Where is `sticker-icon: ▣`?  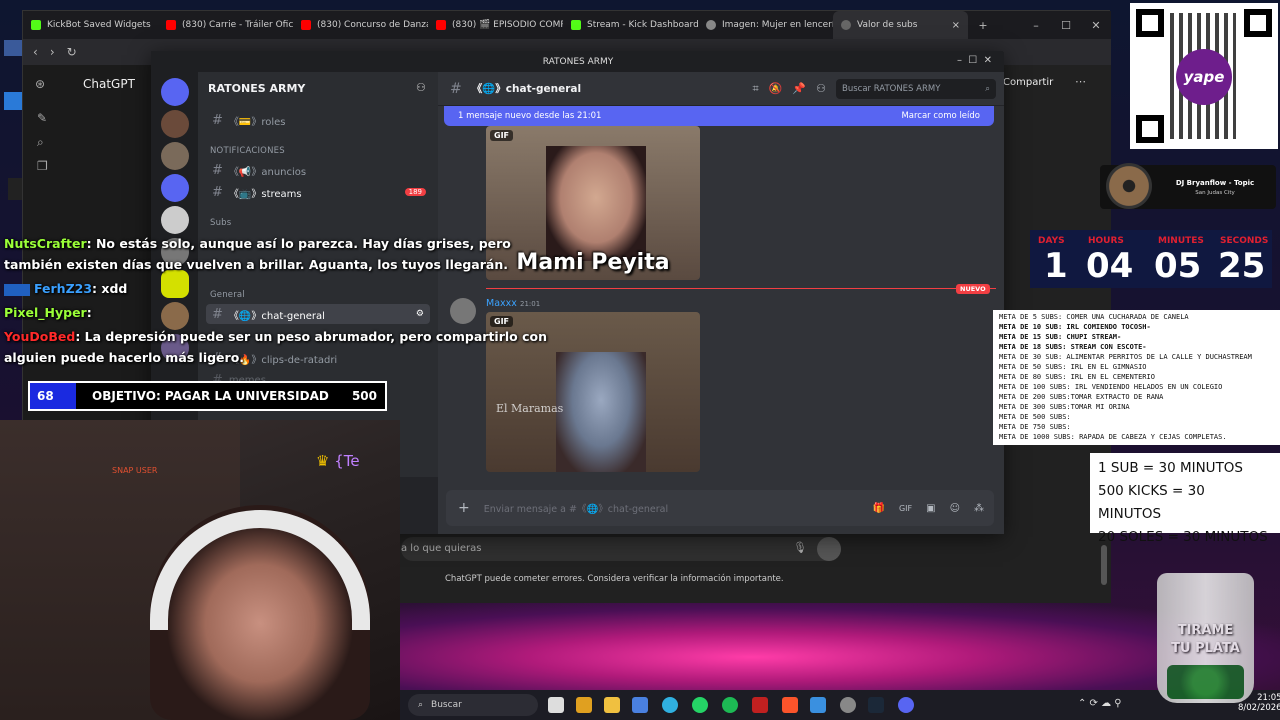 sticker-icon: ▣ is located at coordinates (930, 508).